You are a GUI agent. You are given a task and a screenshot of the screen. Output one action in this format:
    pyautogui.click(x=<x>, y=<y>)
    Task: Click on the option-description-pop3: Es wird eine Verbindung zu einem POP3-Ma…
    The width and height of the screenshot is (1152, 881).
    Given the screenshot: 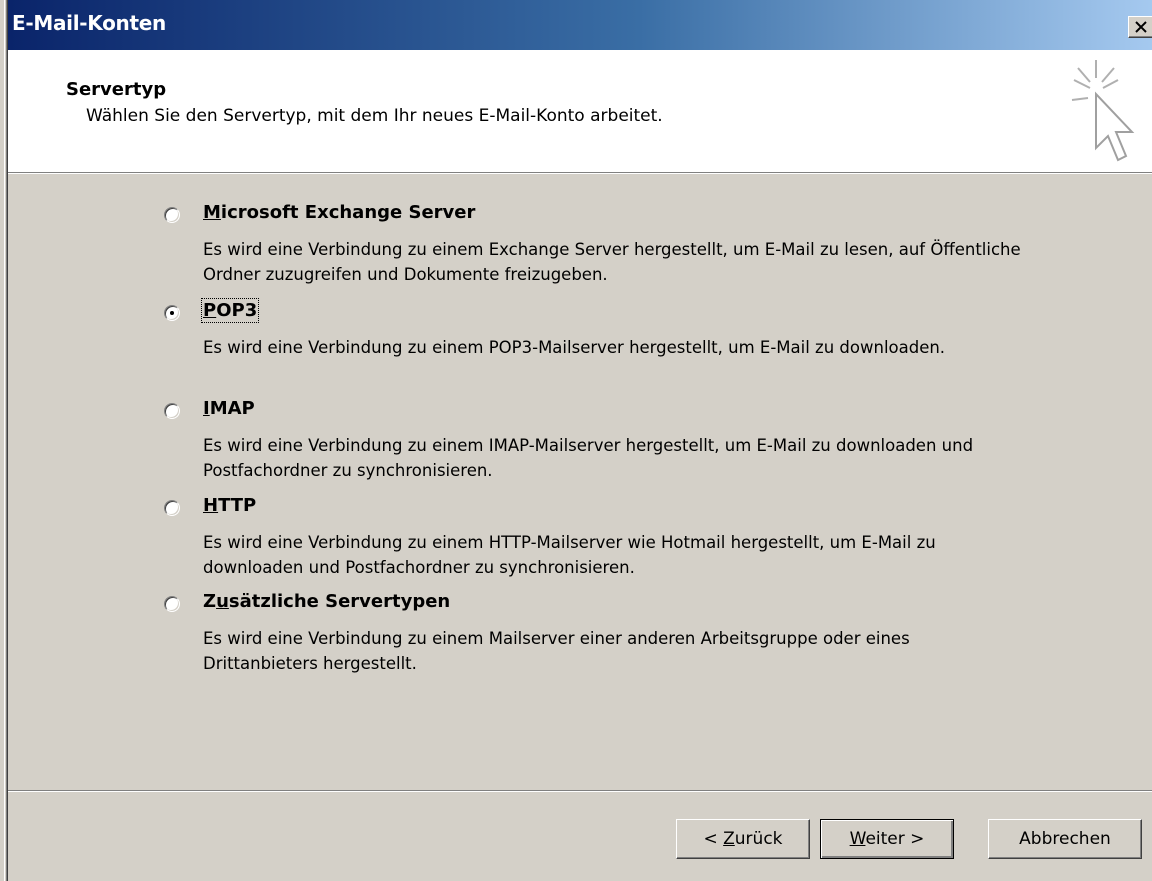 What is the action you would take?
    pyautogui.click(x=574, y=347)
    